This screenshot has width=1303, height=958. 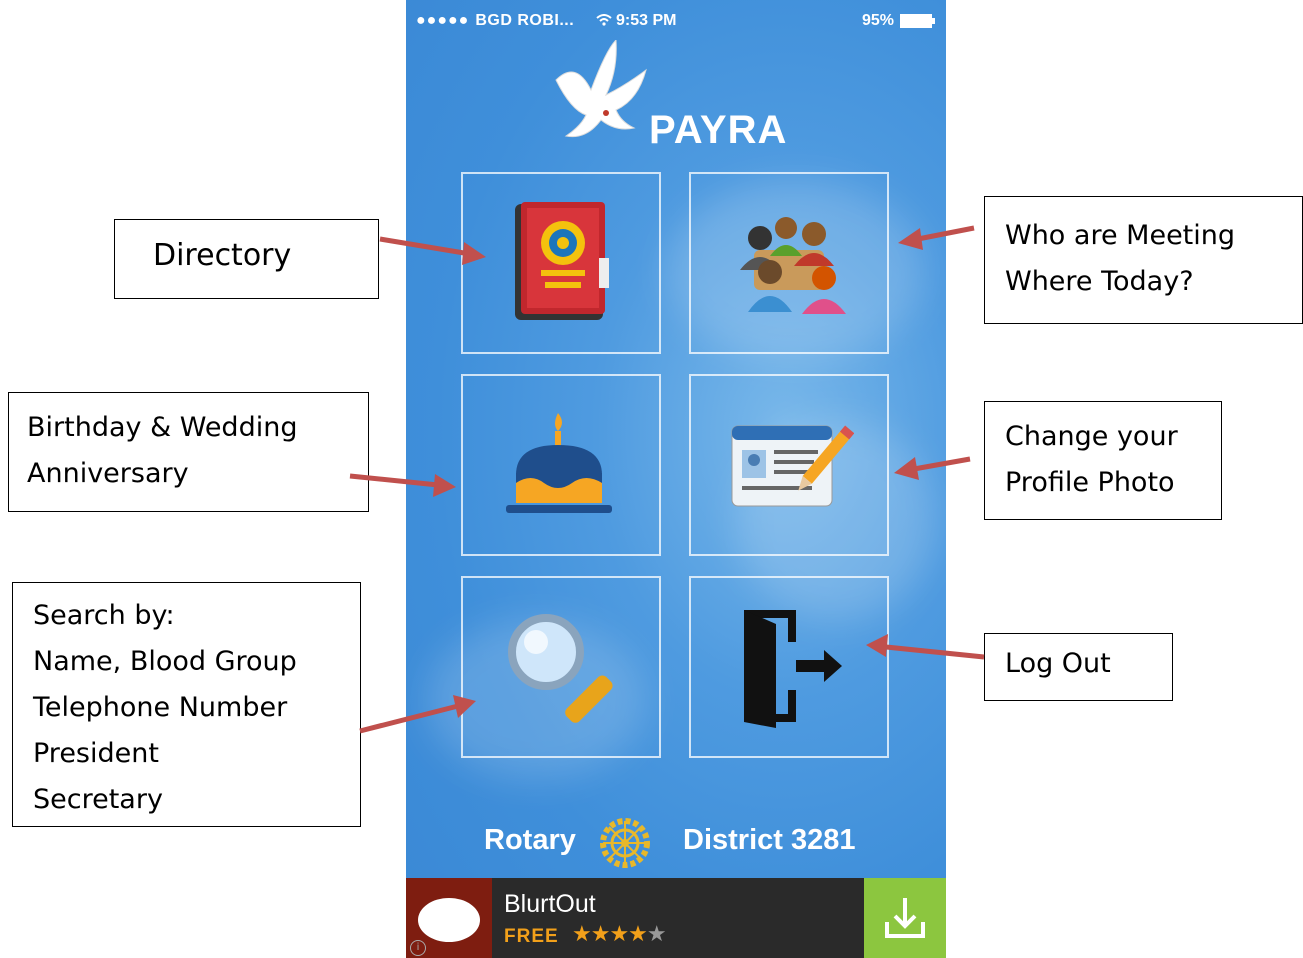 I want to click on footer-district: District 3281, so click(x=769, y=840).